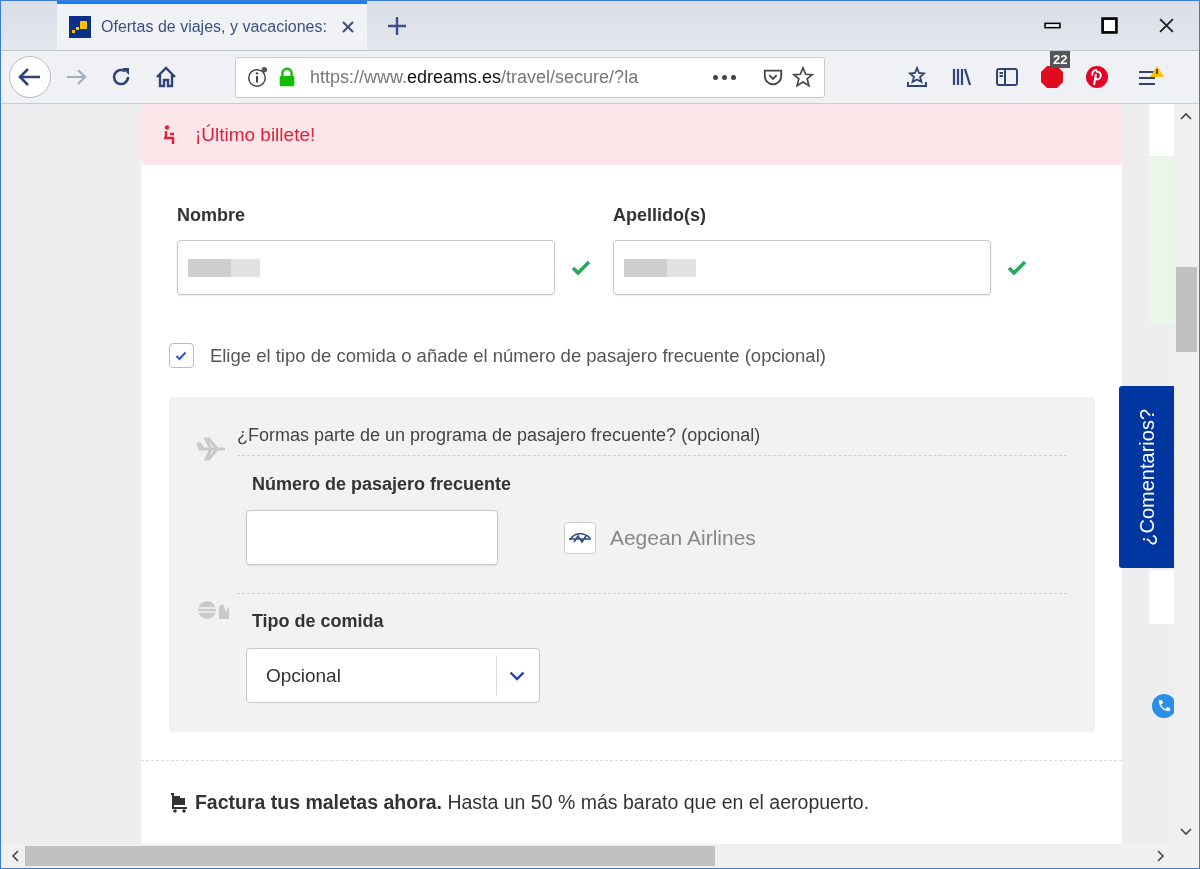  What do you see at coordinates (392, 675) in the screenshot?
I see `meal-select: Opcional` at bounding box center [392, 675].